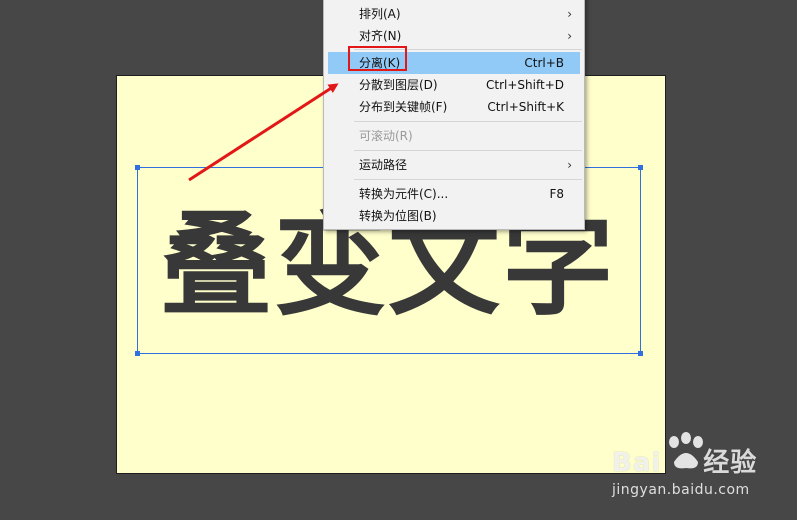  Describe the element at coordinates (730, 463) in the screenshot. I see `watermark-brand-right: 经验` at that location.